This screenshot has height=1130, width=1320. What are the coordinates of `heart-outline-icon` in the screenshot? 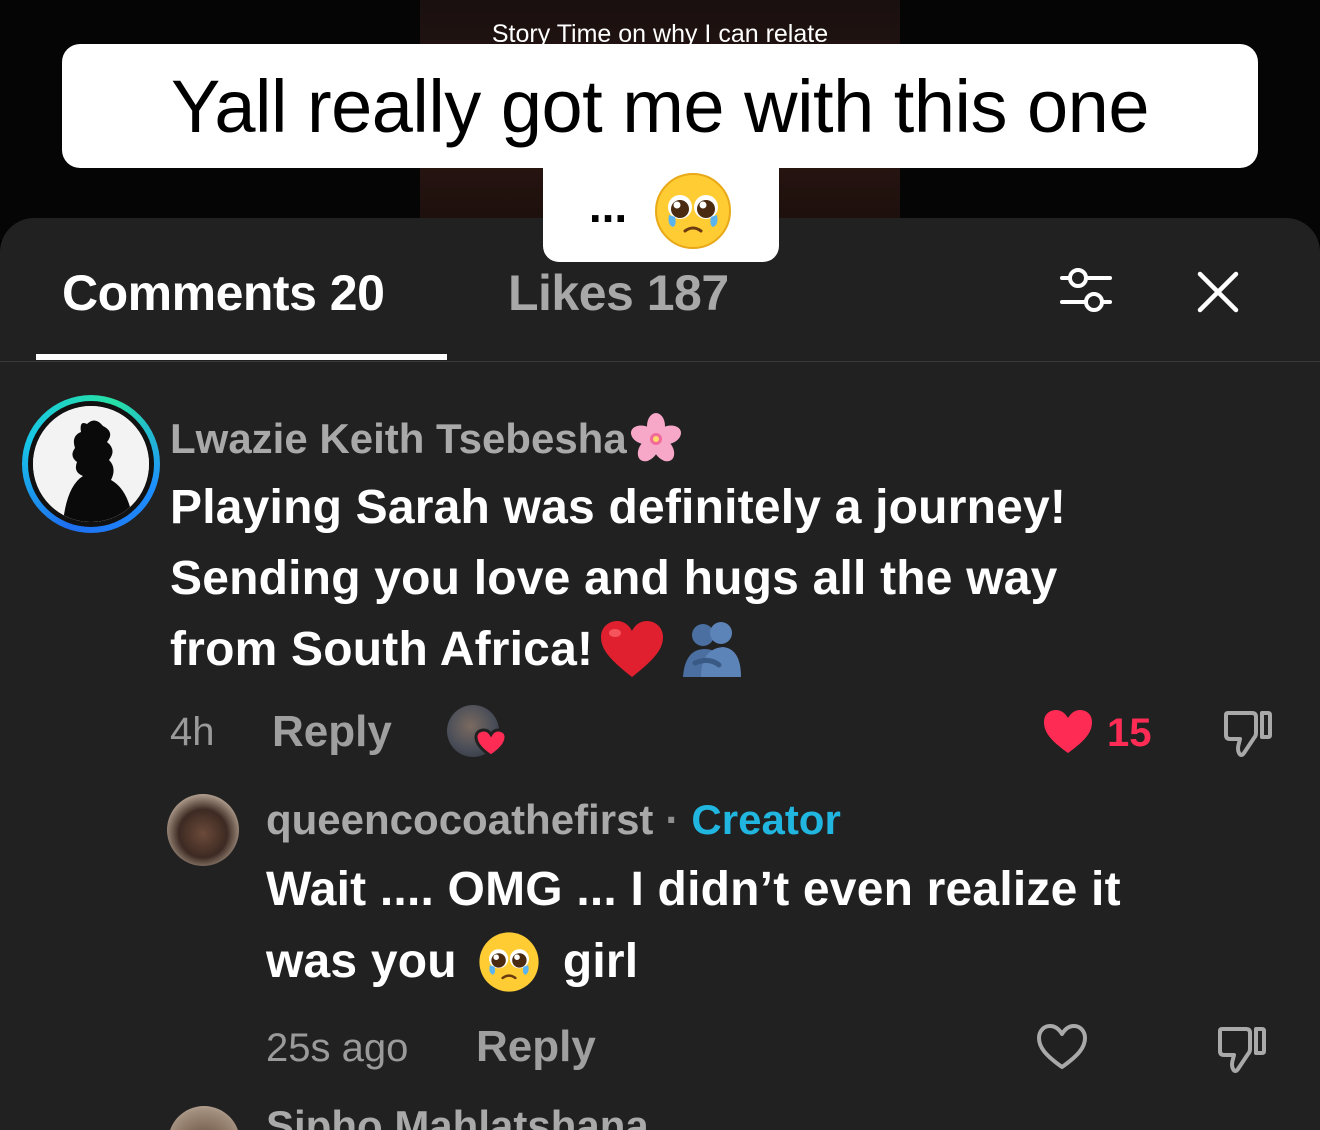 It's located at (1062, 1046).